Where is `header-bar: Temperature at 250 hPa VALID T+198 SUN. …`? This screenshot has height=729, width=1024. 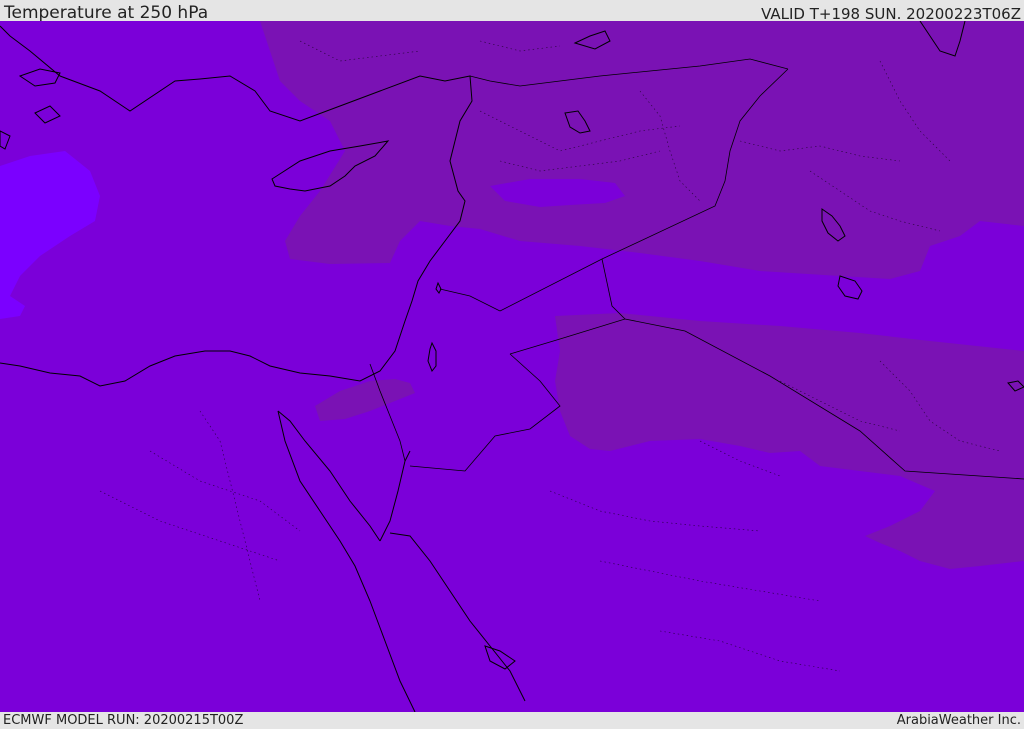 header-bar: Temperature at 250 hPa VALID T+198 SUN. … is located at coordinates (512, 11).